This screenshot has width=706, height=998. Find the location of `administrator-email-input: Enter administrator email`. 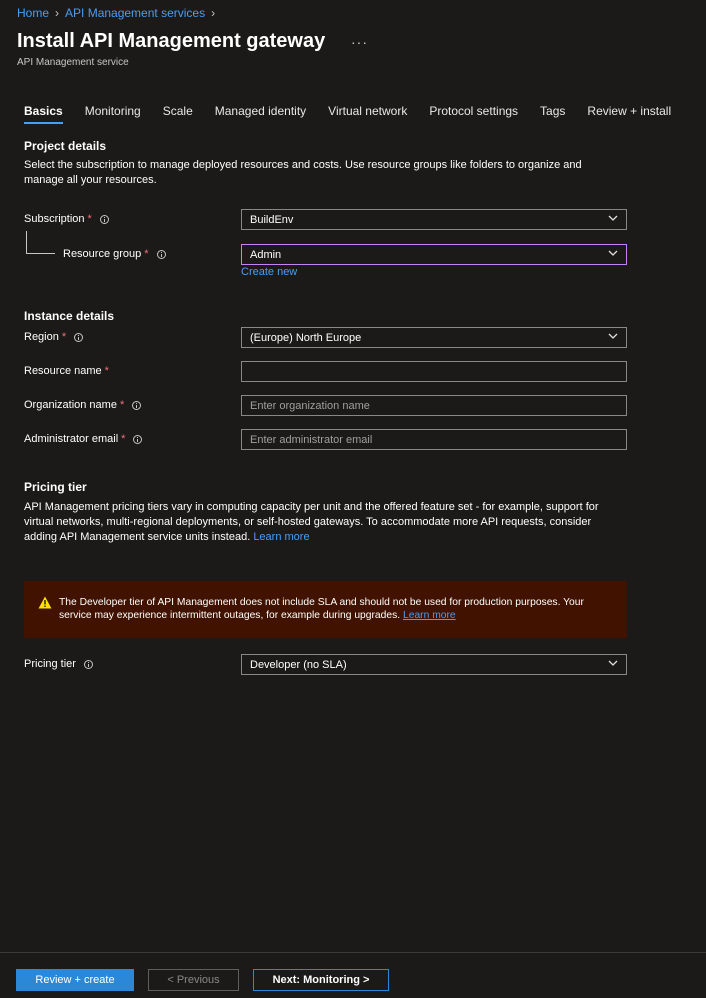

administrator-email-input: Enter administrator email is located at coordinates (434, 439).